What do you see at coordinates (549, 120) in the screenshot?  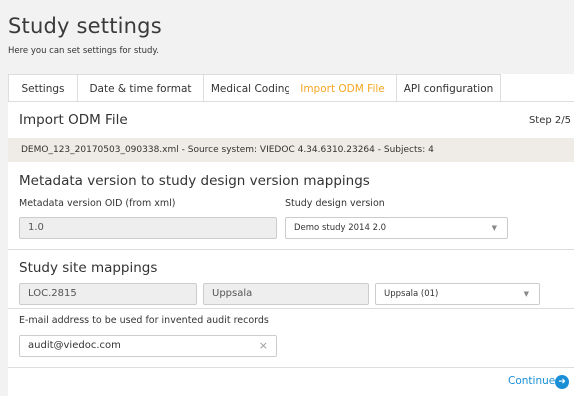 I see `step-indicator: Step 2/5` at bounding box center [549, 120].